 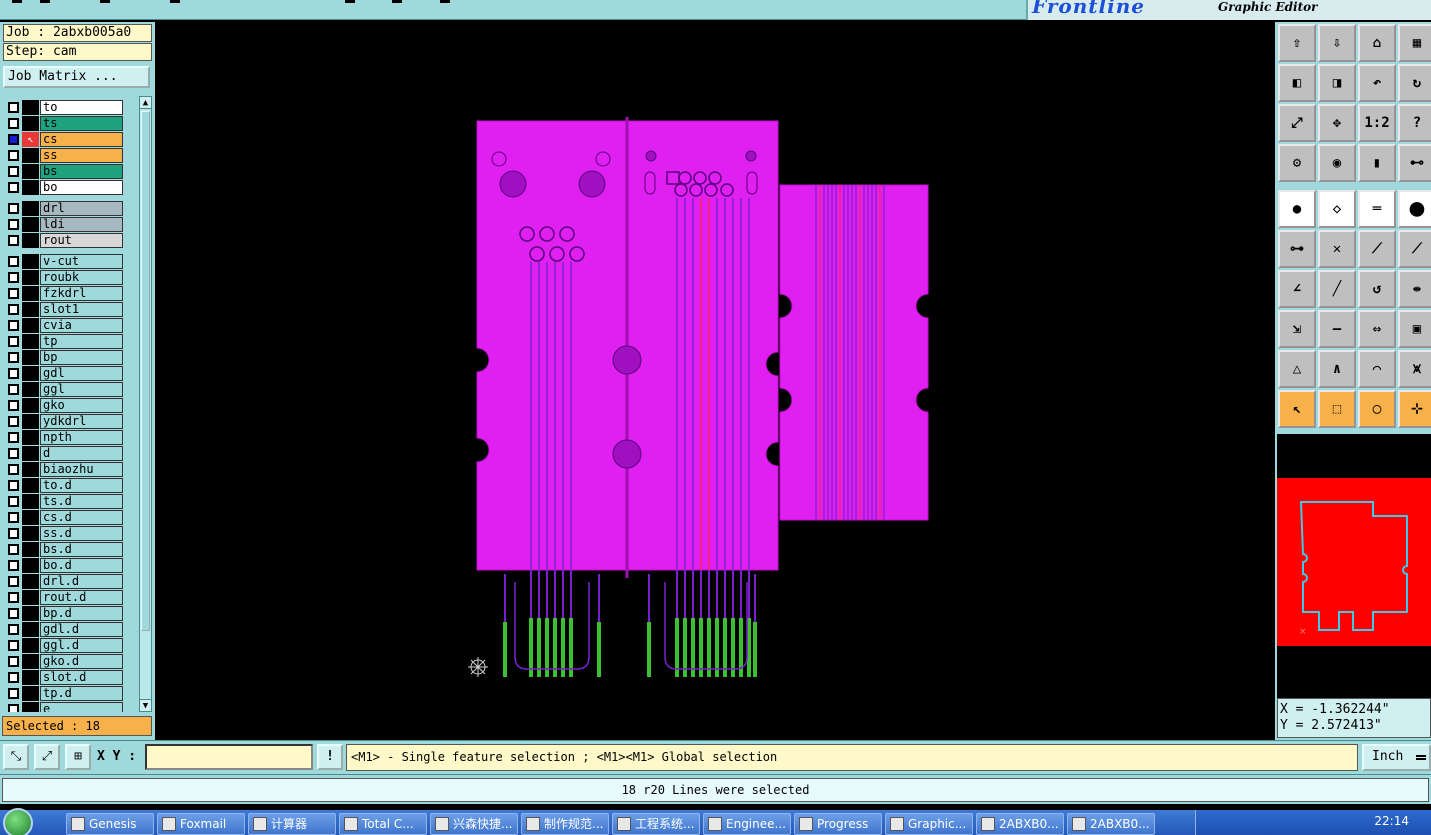 What do you see at coordinates (145, 103) in the screenshot?
I see `scroll-up-icon: ▲` at bounding box center [145, 103].